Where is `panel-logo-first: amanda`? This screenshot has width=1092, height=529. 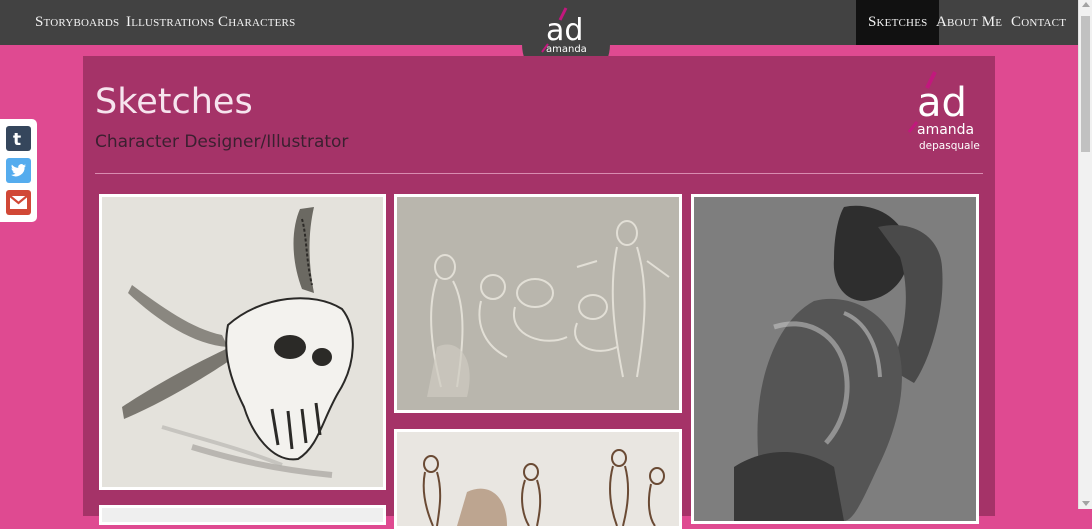
panel-logo-first: amanda is located at coordinates (945, 130).